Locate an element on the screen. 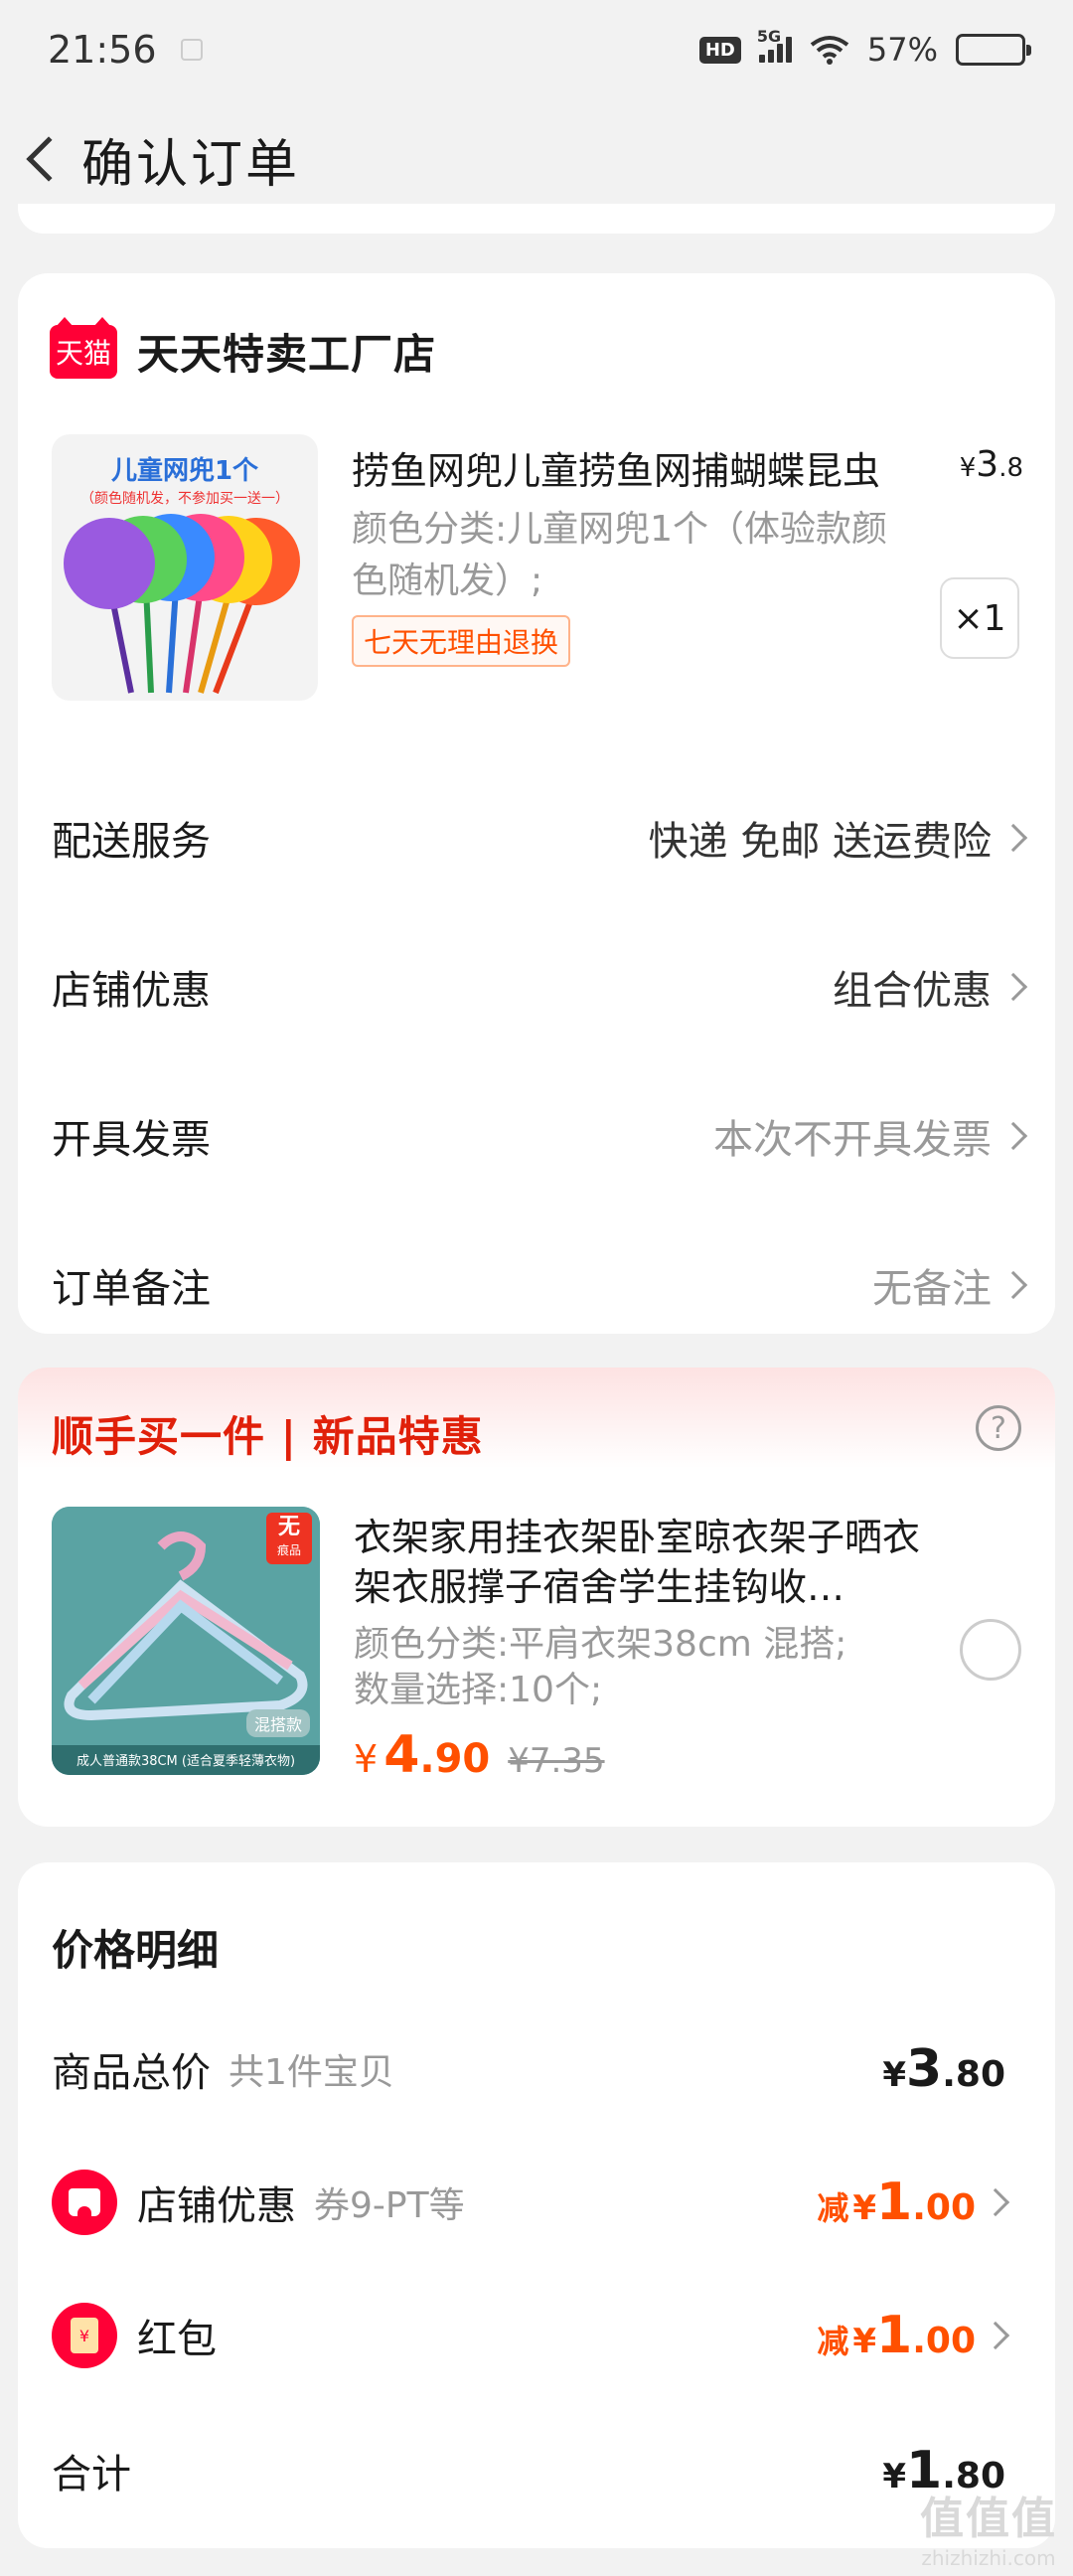  product-image: 儿童网兜1个 （颜色随机发，不参加买一送一） is located at coordinates (185, 567).